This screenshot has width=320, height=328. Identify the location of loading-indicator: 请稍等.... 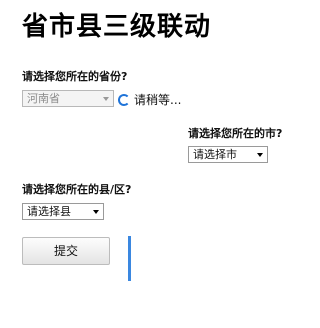
(149, 99).